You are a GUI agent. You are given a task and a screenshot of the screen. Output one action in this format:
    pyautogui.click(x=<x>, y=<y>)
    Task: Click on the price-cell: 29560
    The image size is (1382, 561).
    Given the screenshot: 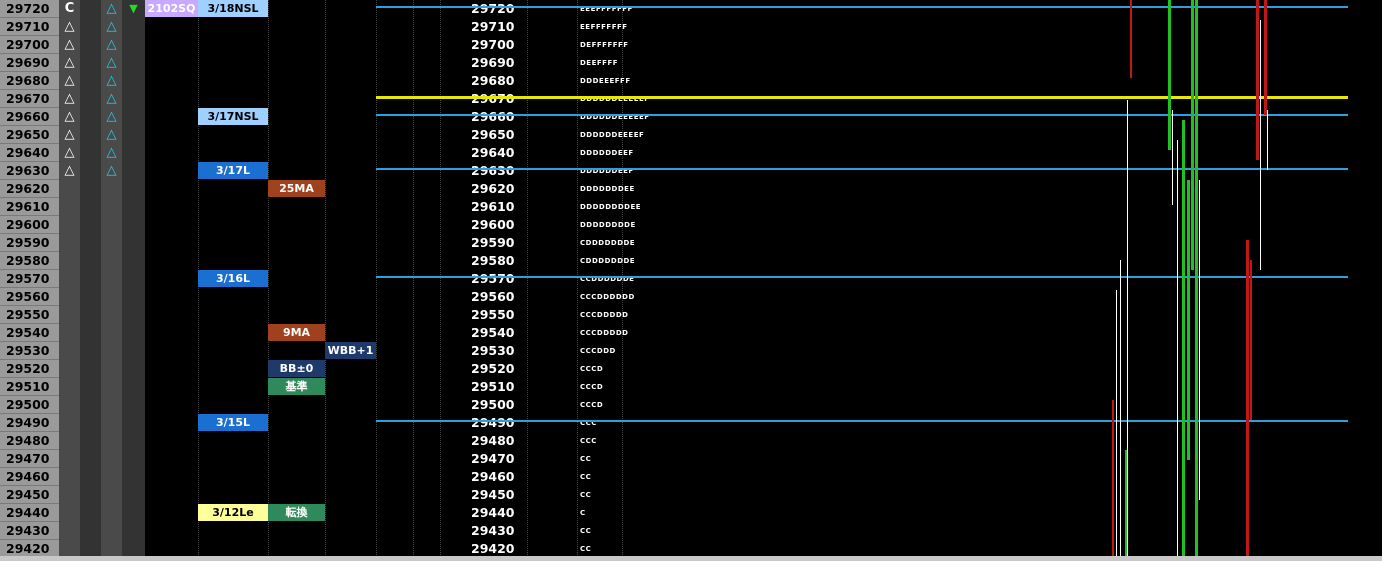 What is the action you would take?
    pyautogui.click(x=29, y=297)
    